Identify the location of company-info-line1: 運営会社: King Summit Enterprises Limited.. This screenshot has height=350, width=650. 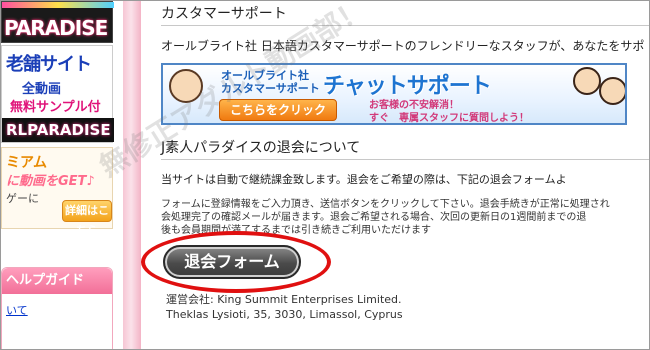
(284, 299).